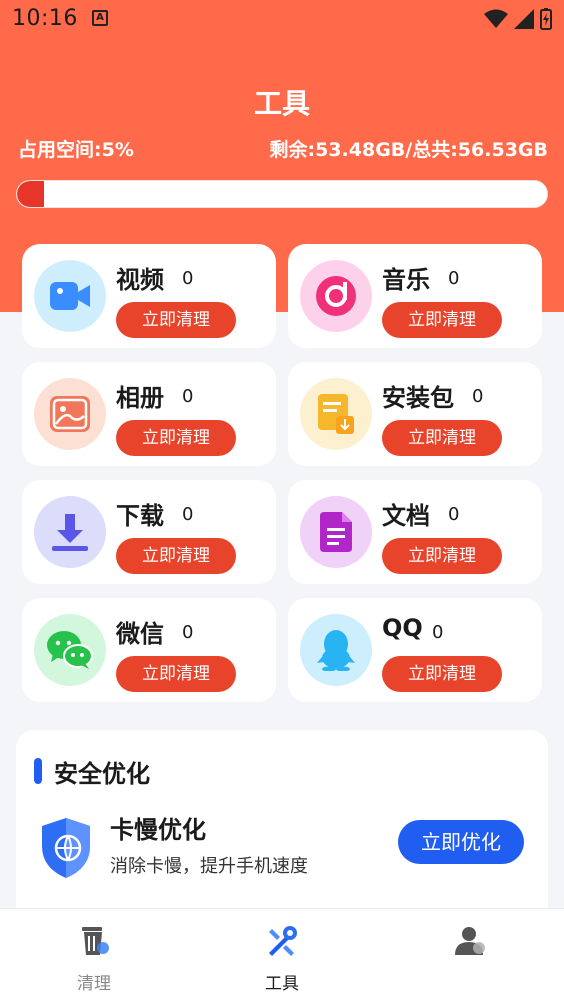 Image resolution: width=564 pixels, height=1004 pixels. Describe the element at coordinates (149, 296) in the screenshot. I see `card-video: 视频 0 立即清理` at that location.